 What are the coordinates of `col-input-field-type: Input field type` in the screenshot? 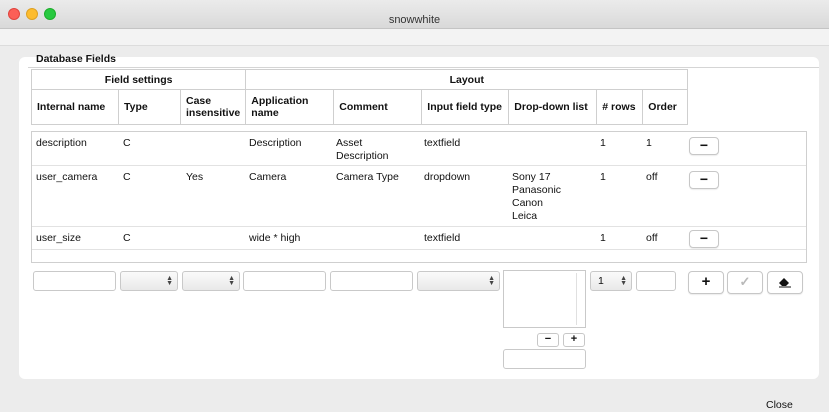 It's located at (465, 107).